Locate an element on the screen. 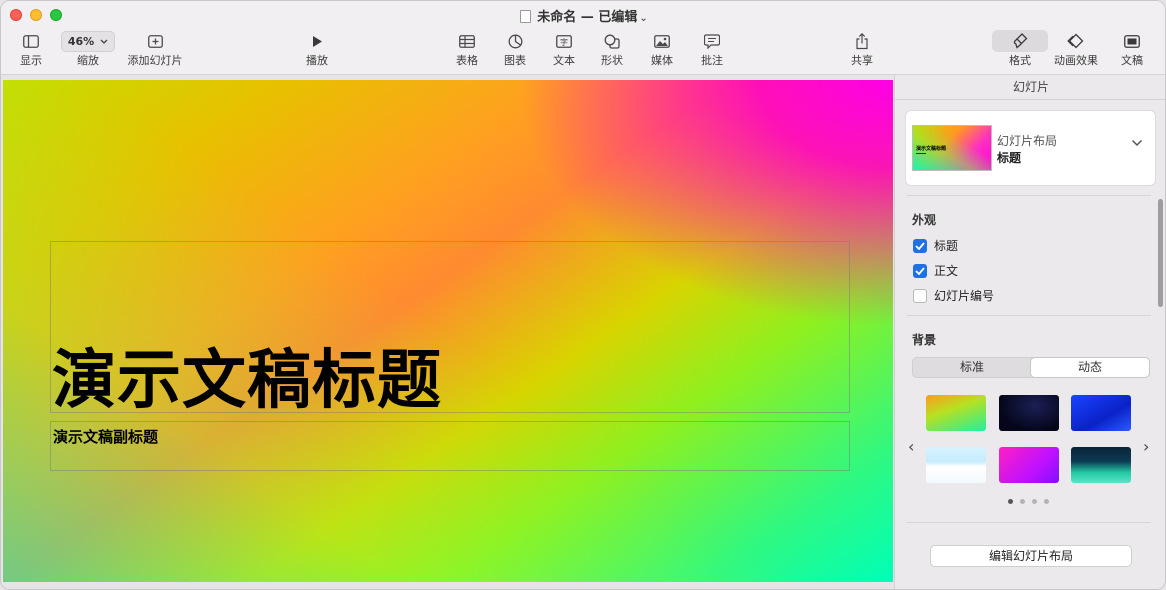 This screenshot has height=590, width=1166. share-label: 共享 is located at coordinates (862, 60).